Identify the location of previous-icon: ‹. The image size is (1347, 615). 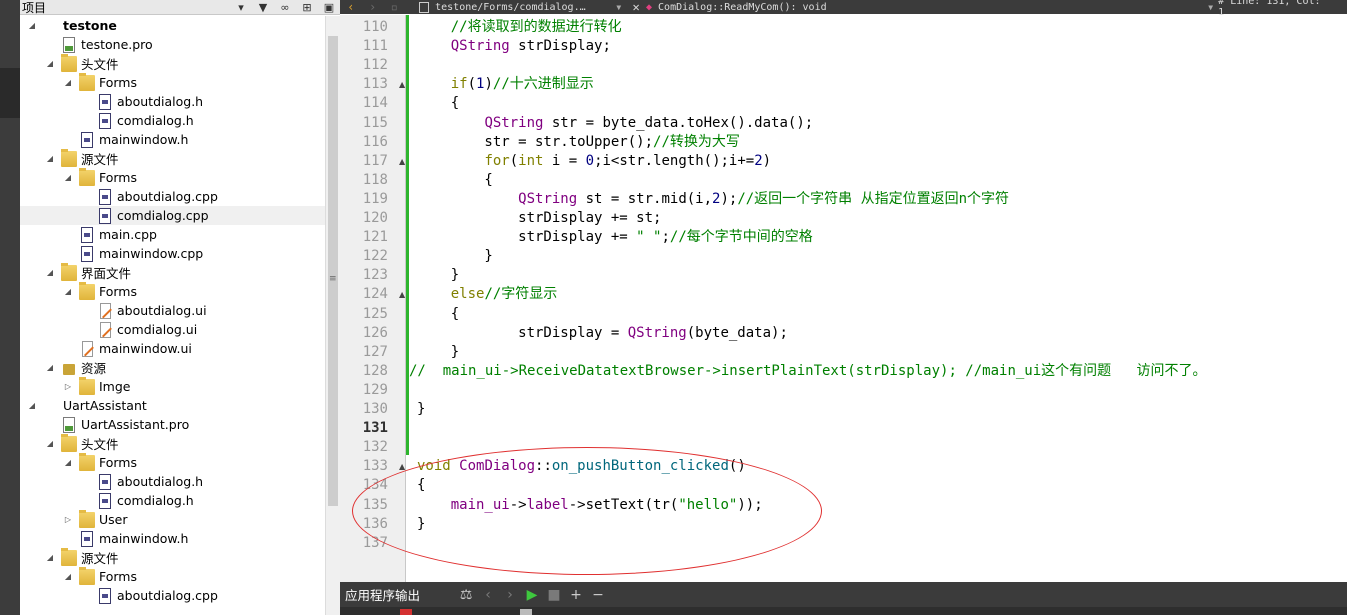
(488, 595).